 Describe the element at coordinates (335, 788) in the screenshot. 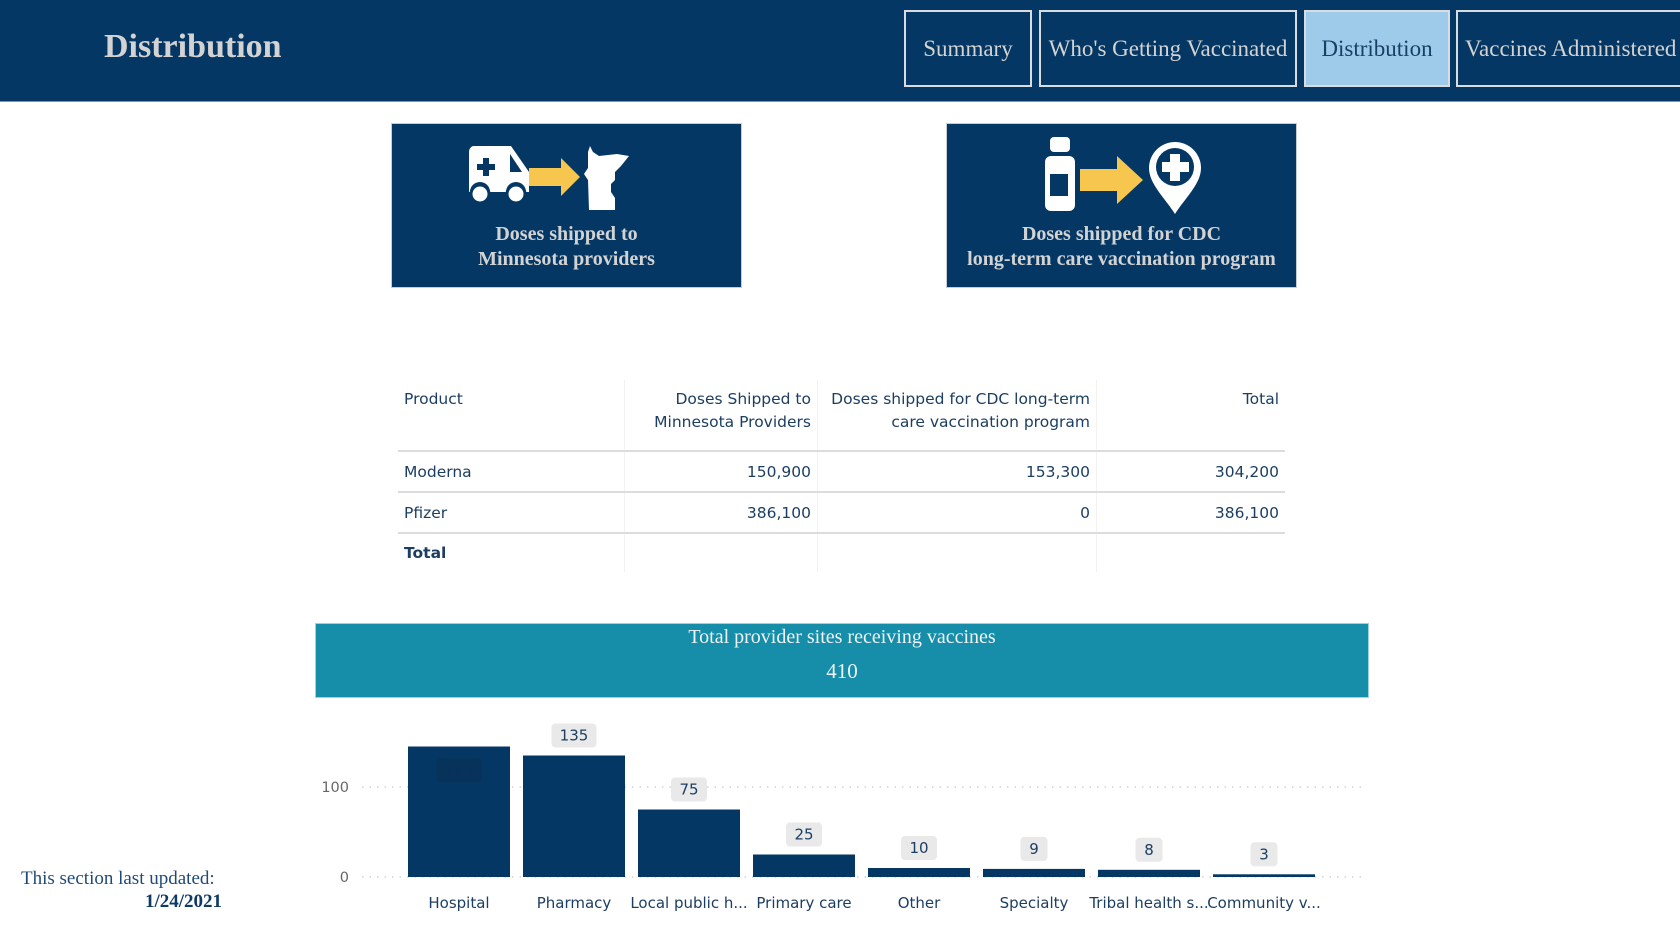

I see `y-tick-label: 100` at that location.